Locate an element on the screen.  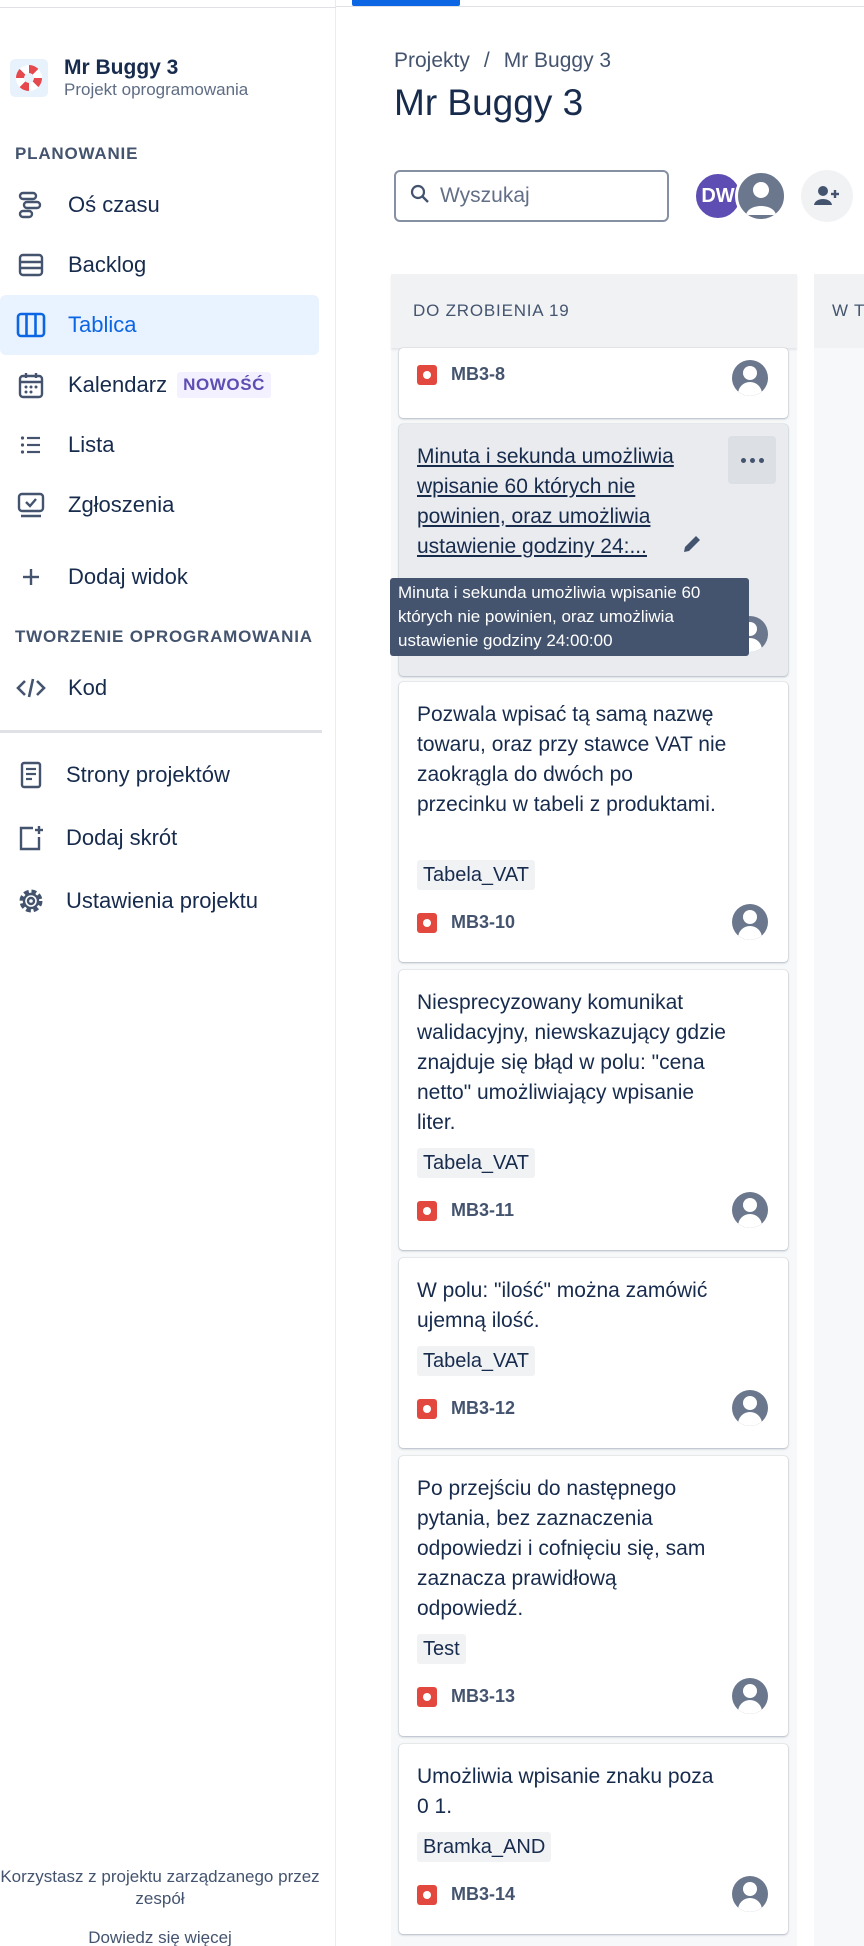
plus-icon is located at coordinates (31, 577).